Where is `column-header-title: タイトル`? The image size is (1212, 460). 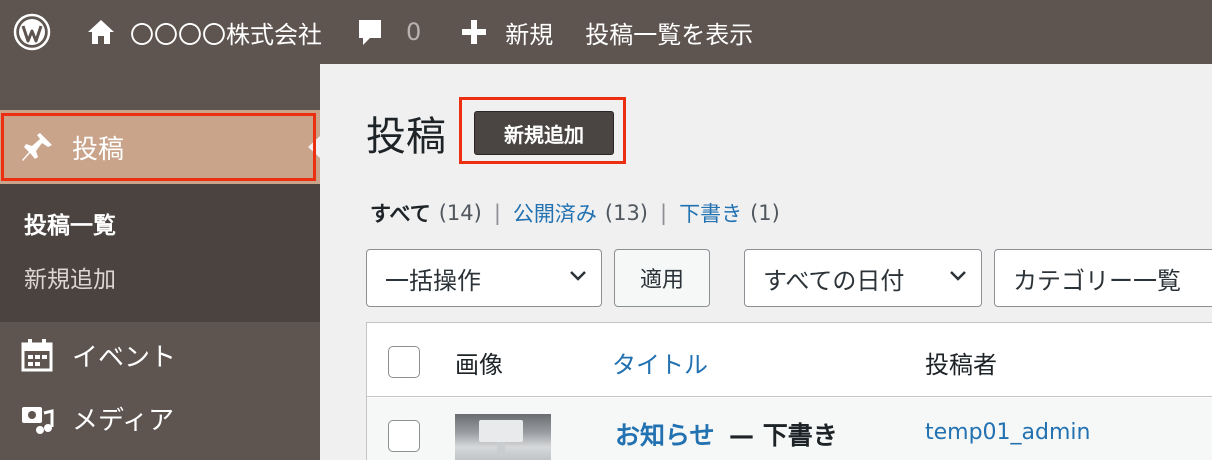
column-header-title: タイトル is located at coordinates (660, 362).